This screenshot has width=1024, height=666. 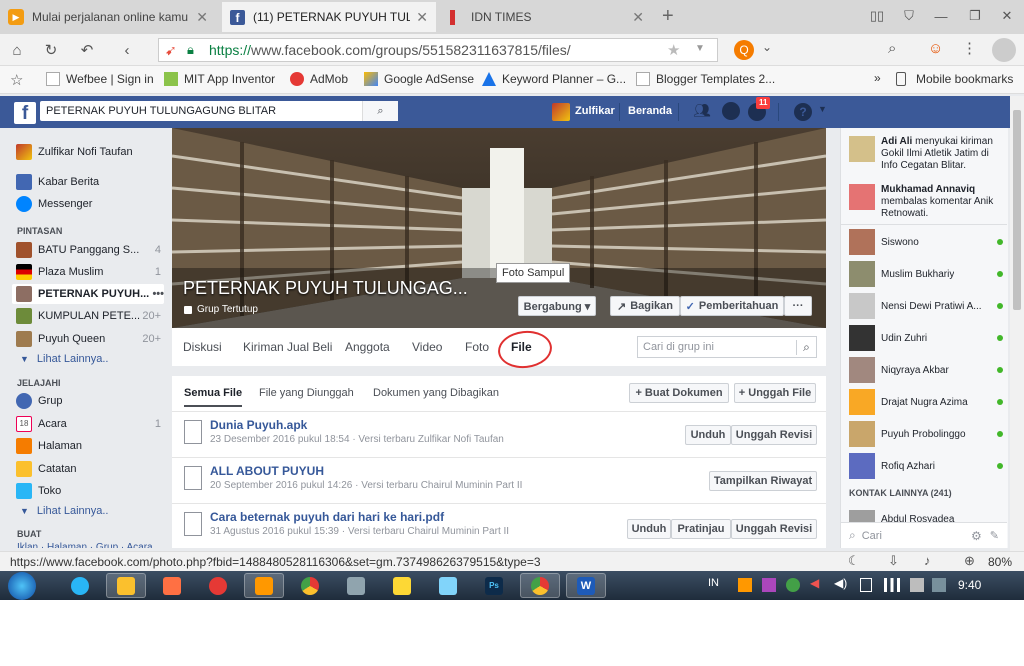 I want to click on home-icon: ⌂, so click(x=17, y=50).